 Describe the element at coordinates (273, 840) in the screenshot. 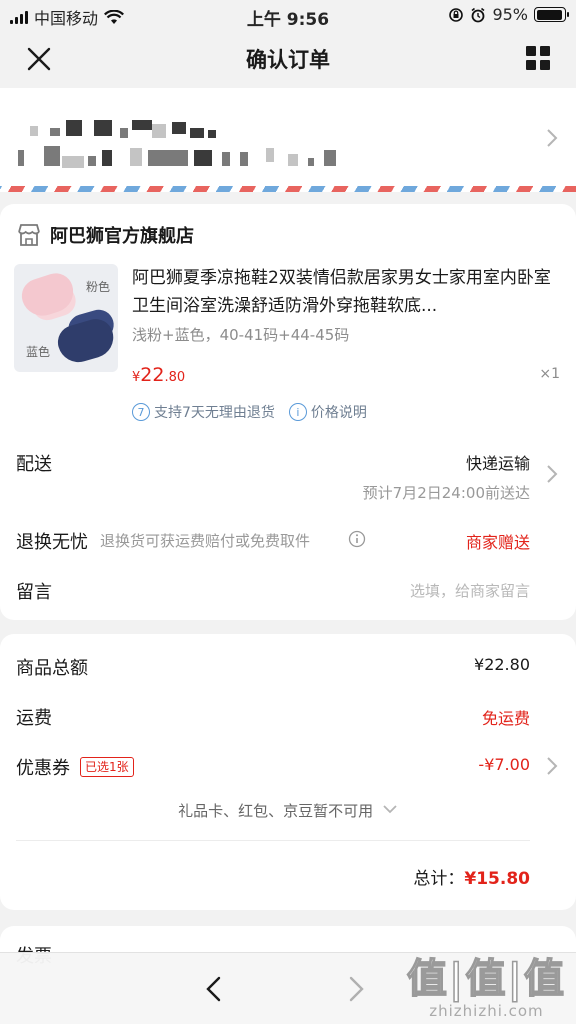

I see `divider` at that location.